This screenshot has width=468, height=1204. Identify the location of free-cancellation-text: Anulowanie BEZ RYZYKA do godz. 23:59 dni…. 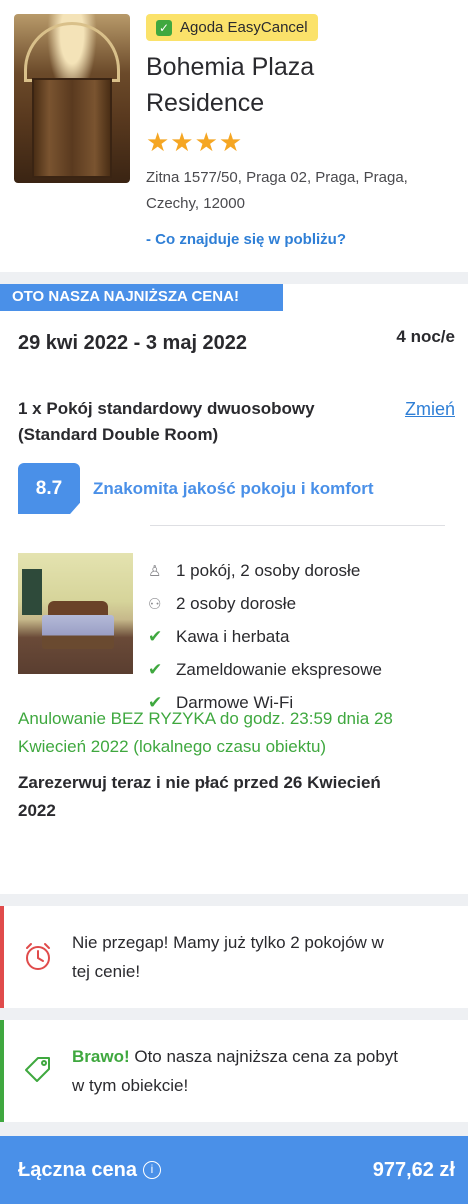
(233, 733).